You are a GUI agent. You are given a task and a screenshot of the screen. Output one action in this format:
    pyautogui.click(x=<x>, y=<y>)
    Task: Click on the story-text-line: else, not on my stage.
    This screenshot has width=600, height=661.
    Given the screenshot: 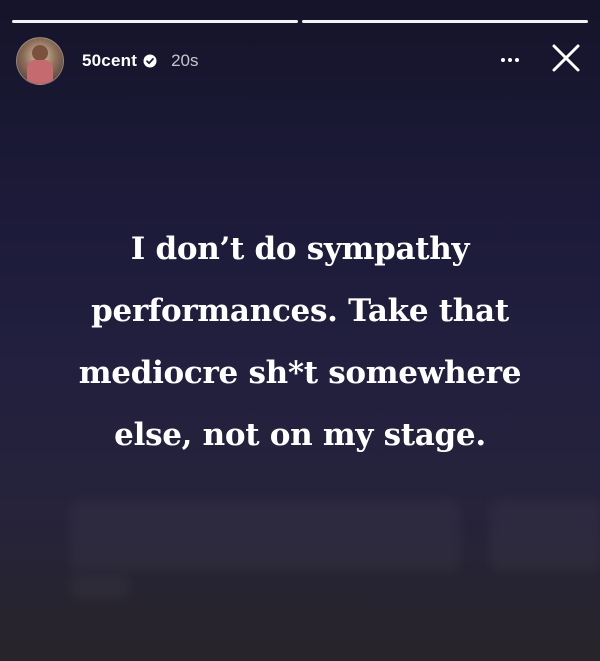 What is the action you would take?
    pyautogui.click(x=300, y=435)
    